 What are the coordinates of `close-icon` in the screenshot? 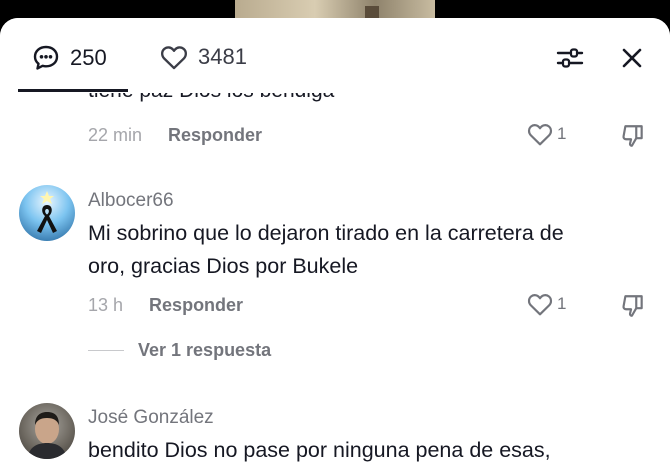 It's located at (632, 58).